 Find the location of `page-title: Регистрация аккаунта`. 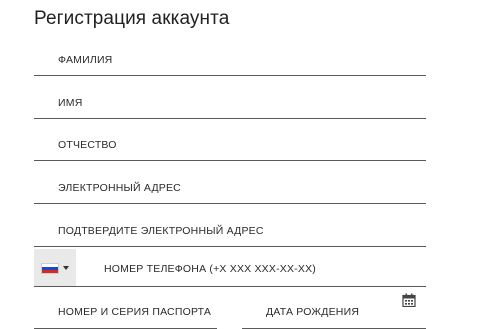

page-title: Регистрация аккаунта is located at coordinates (132, 18).